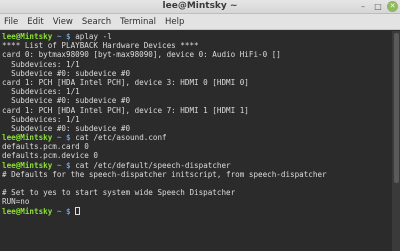 This screenshot has width=400, height=251. Describe the element at coordinates (50, 156) in the screenshot. I see `output-line: defaults.pcm.device 0` at that location.